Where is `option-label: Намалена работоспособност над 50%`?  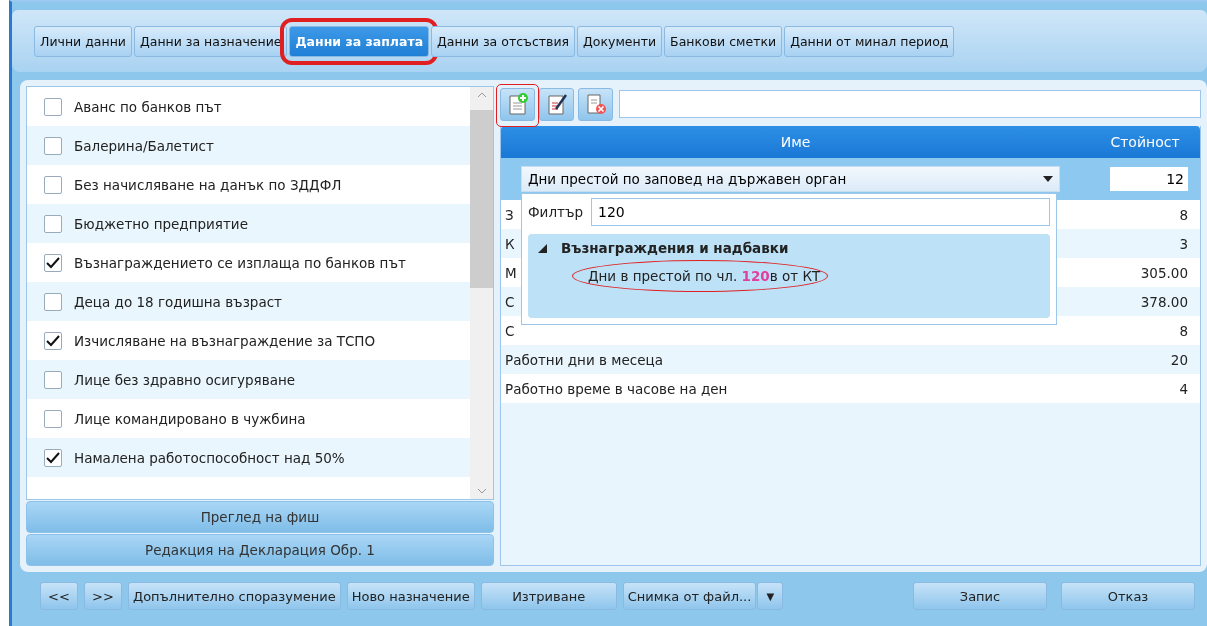 option-label: Намалена работоспособност над 50% is located at coordinates (209, 457).